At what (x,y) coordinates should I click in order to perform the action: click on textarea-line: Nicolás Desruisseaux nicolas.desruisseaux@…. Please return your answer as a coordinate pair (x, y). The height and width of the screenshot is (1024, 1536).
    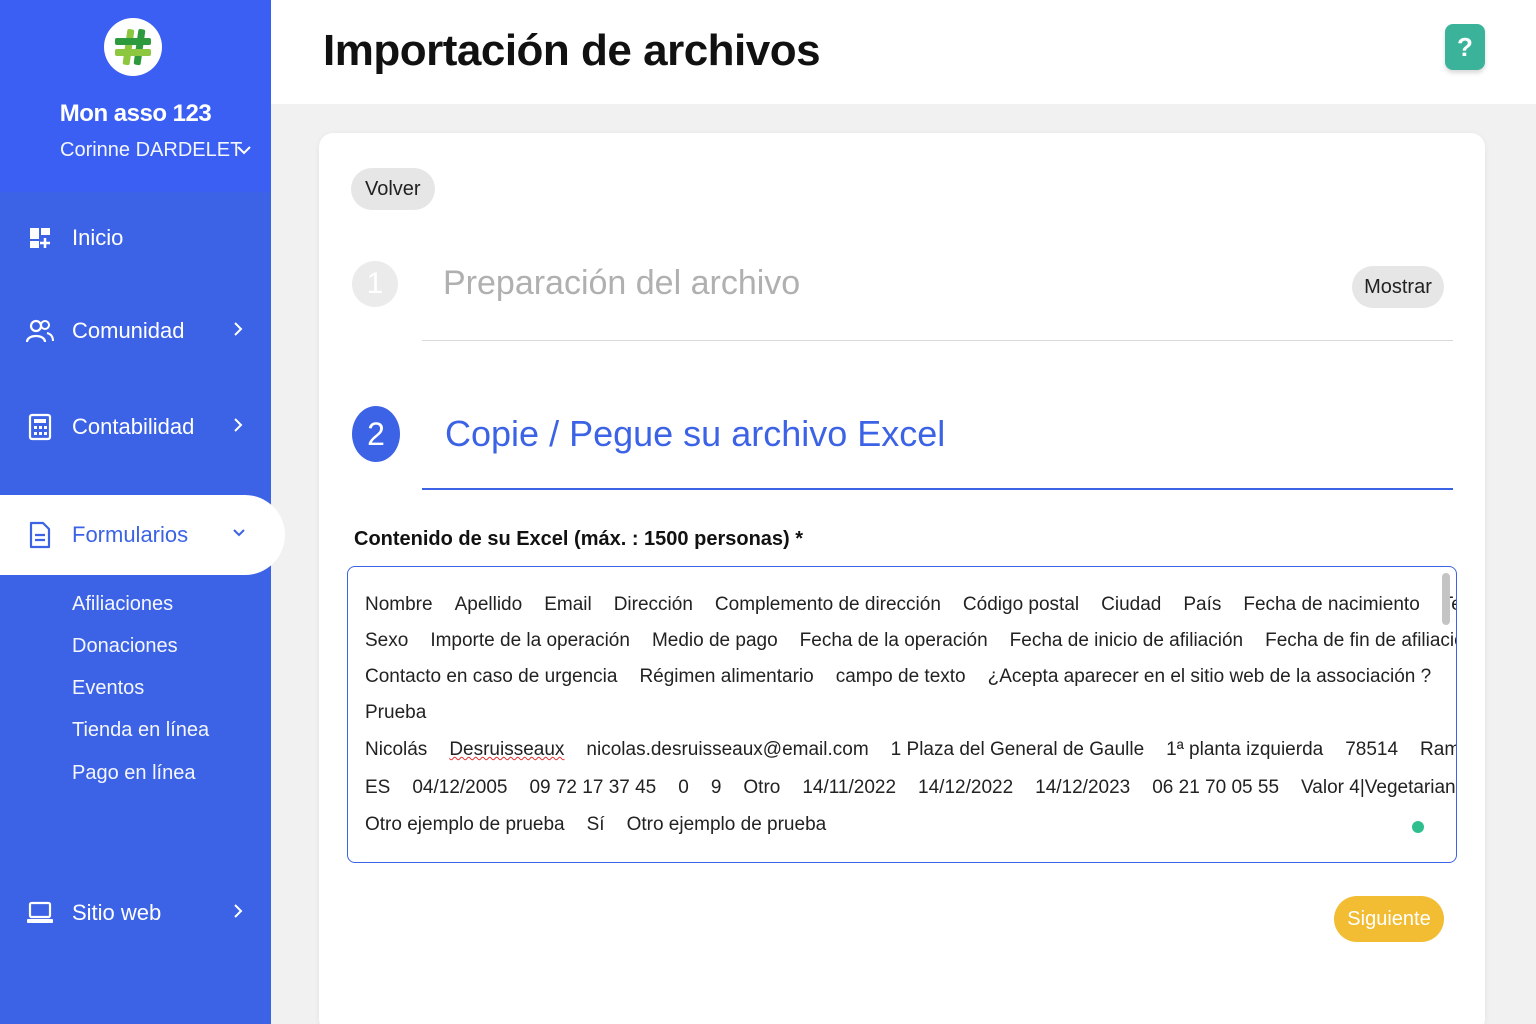
    Looking at the image, I should click on (910, 750).